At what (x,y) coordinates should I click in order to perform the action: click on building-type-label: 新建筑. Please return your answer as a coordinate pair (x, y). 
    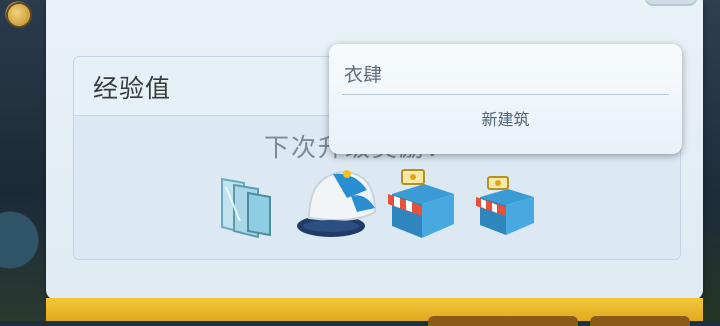
    Looking at the image, I should click on (505, 119).